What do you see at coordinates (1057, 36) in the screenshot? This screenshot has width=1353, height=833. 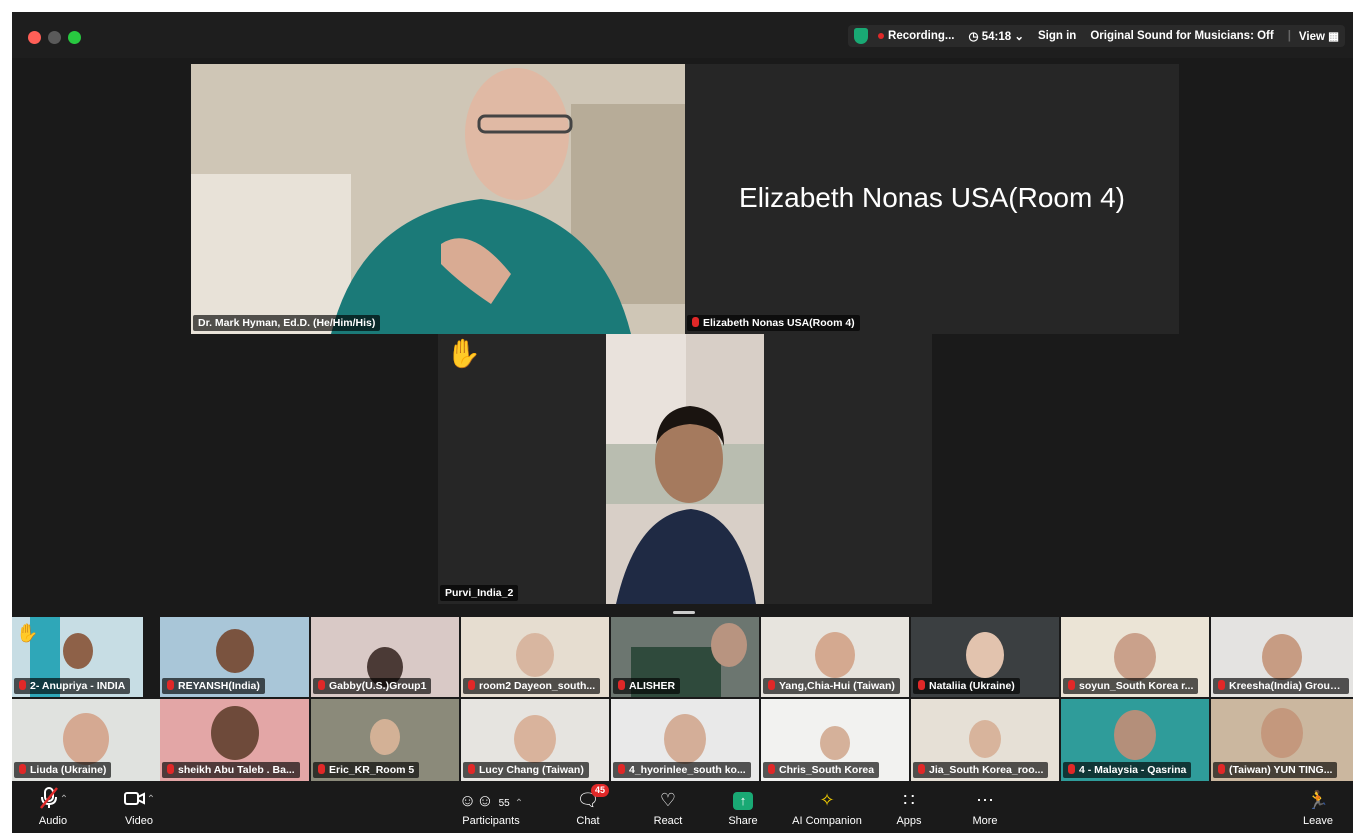 I see `sign-in-link: Sign in` at bounding box center [1057, 36].